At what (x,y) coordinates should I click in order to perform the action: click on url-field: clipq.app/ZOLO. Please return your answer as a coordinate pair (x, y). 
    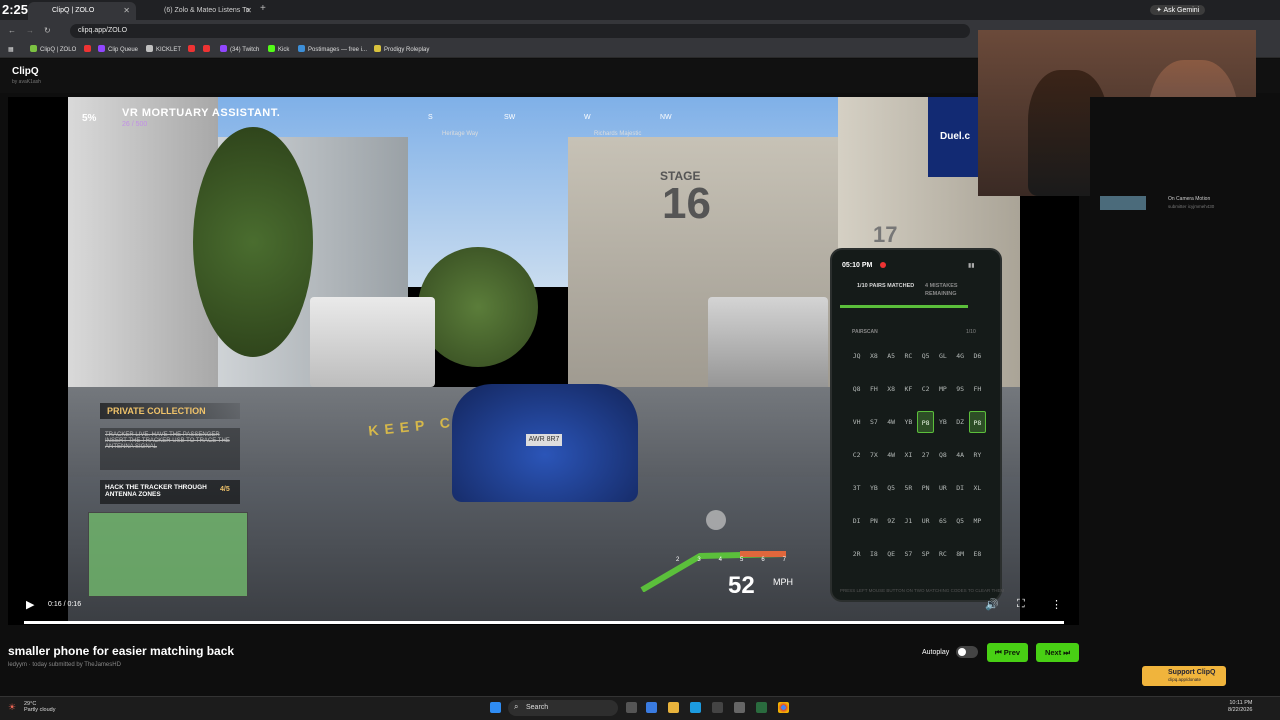
    Looking at the image, I should click on (520, 31).